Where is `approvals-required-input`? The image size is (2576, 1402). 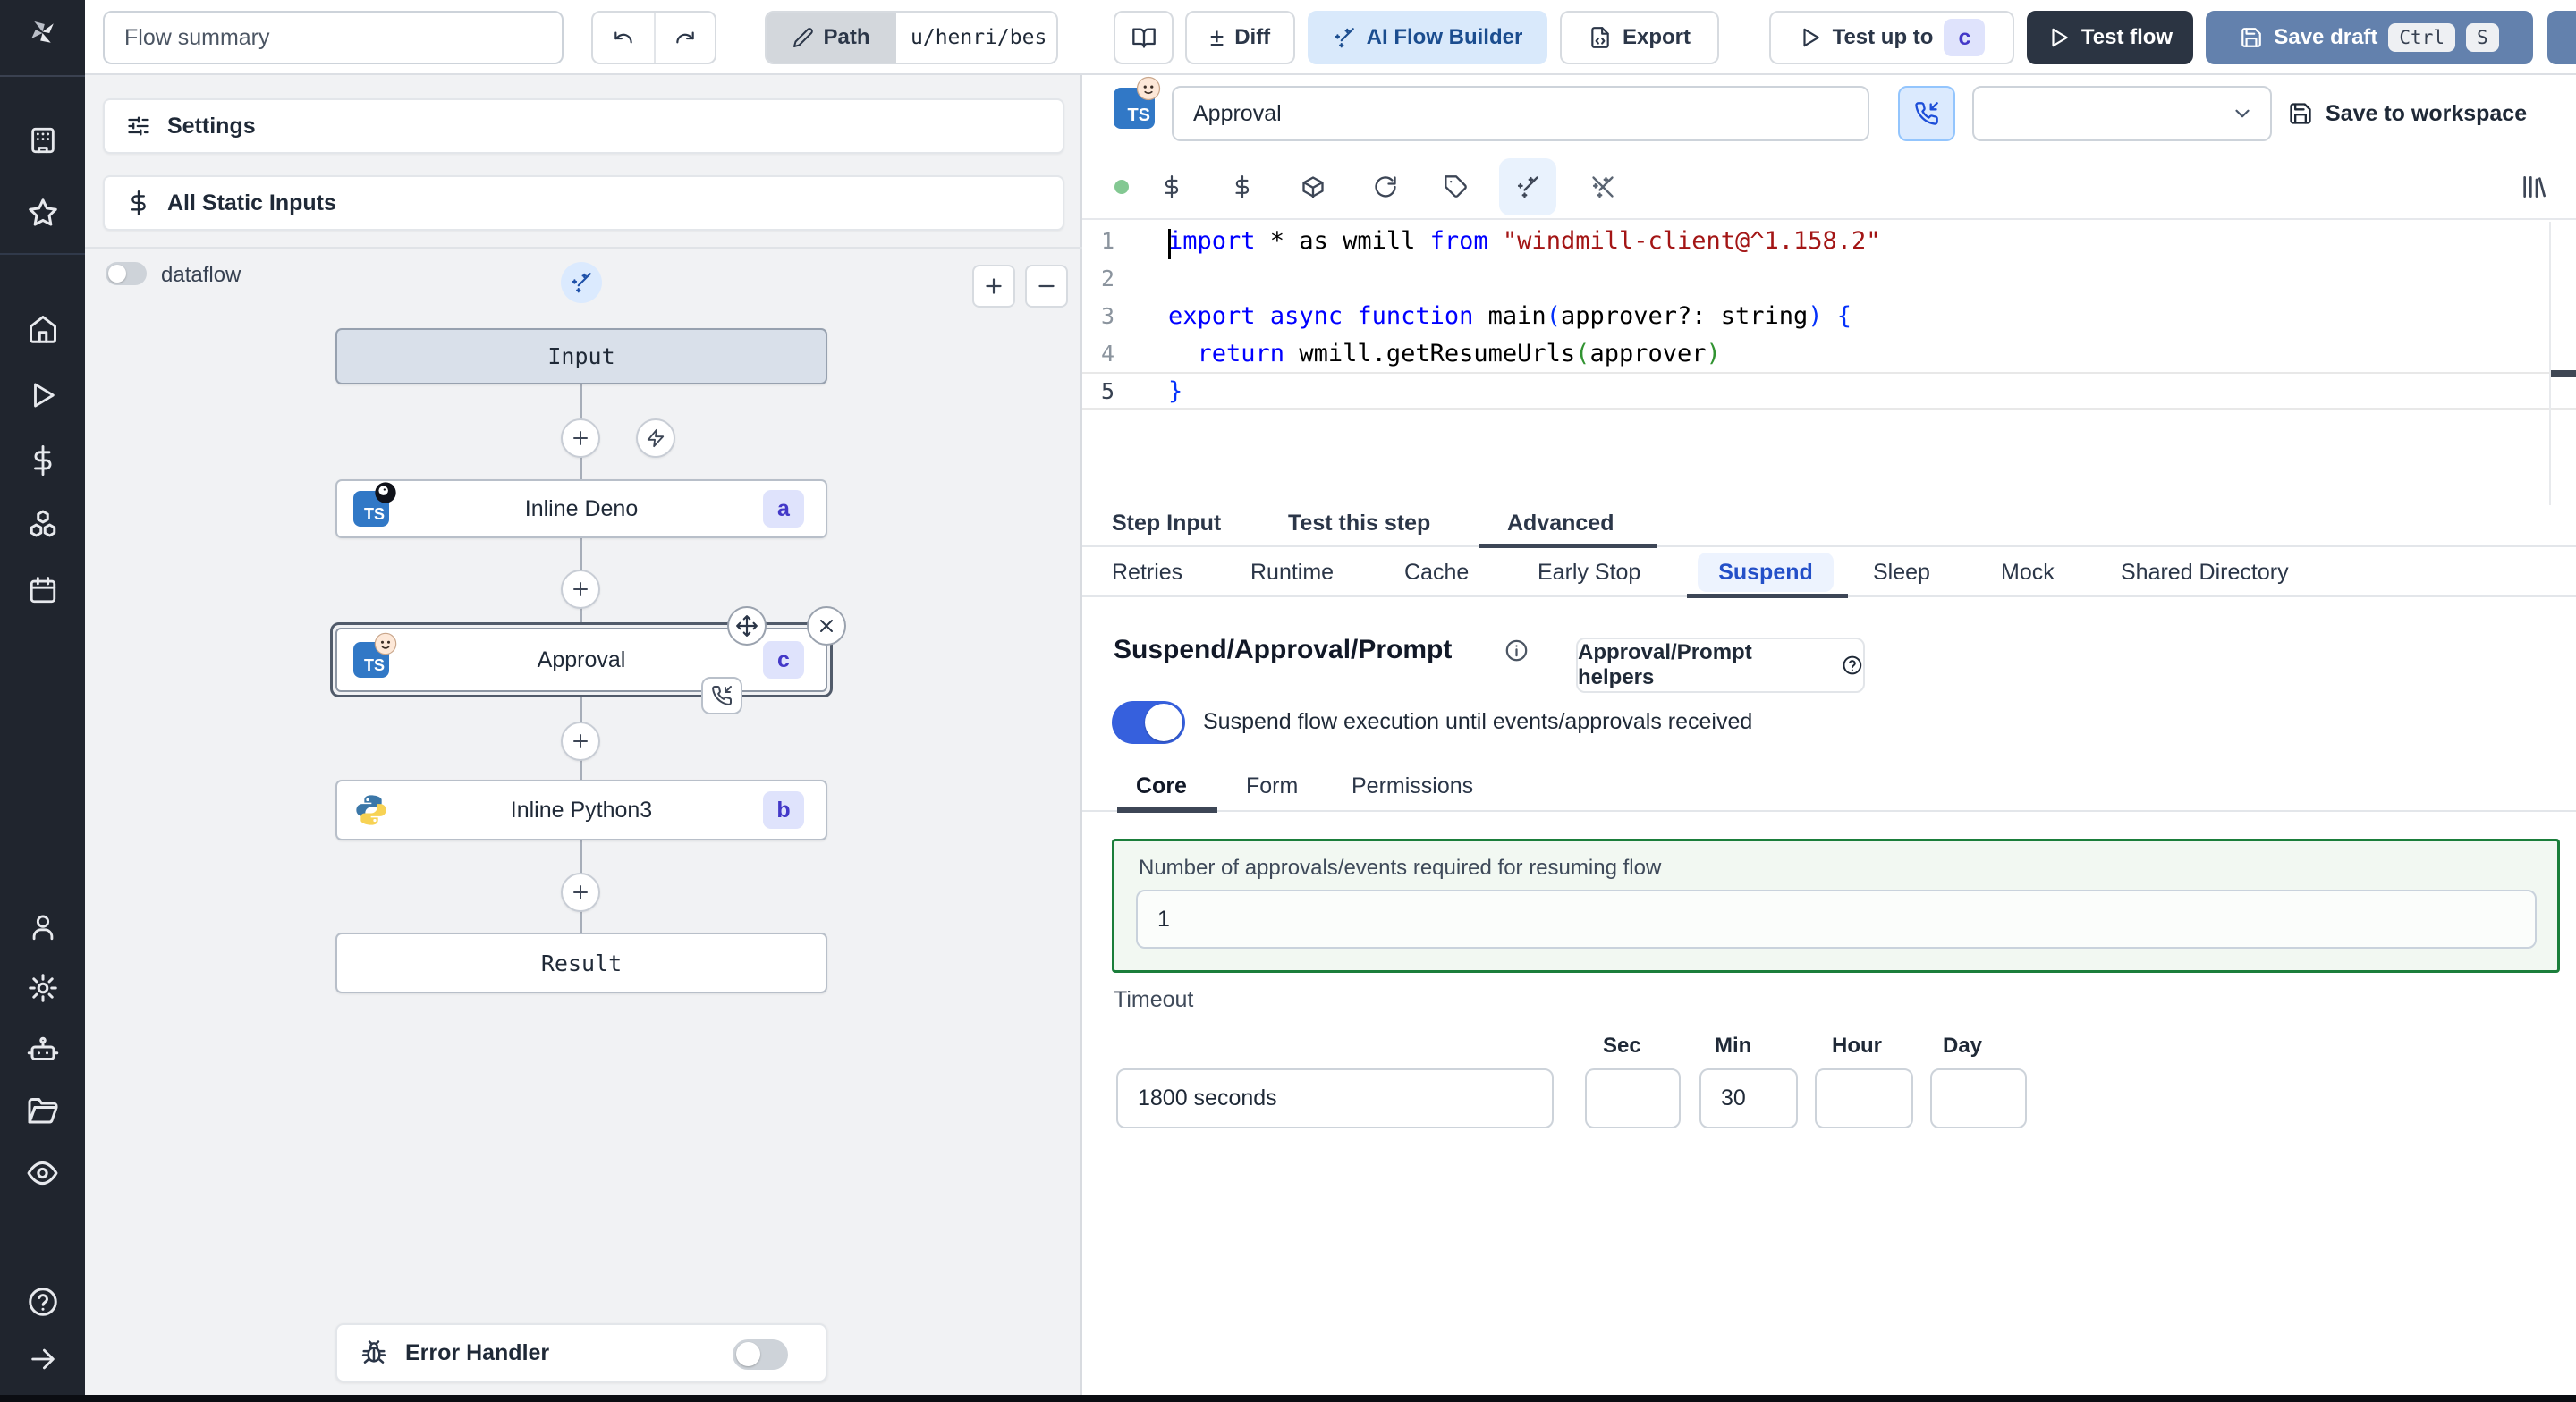 approvals-required-input is located at coordinates (1836, 919).